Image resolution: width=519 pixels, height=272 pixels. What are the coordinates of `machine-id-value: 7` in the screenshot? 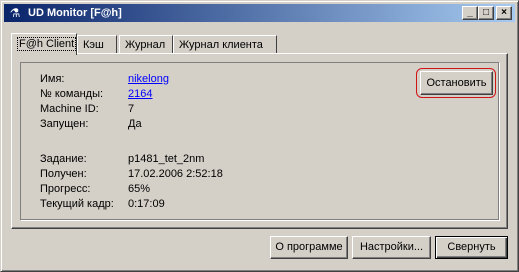 It's located at (131, 109).